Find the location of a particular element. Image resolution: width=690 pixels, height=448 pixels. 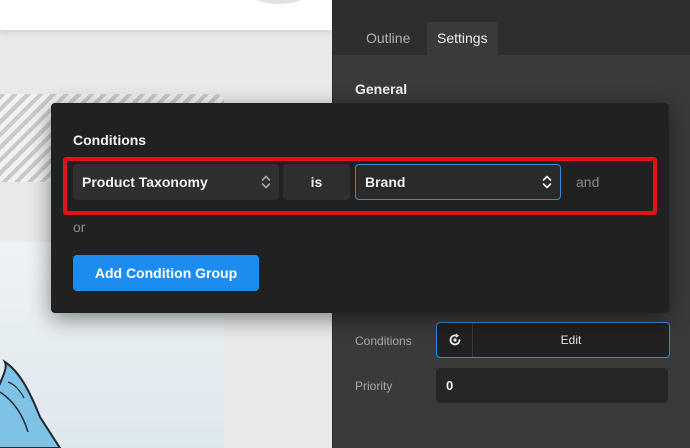

tab-settings: Settings is located at coordinates (462, 38).